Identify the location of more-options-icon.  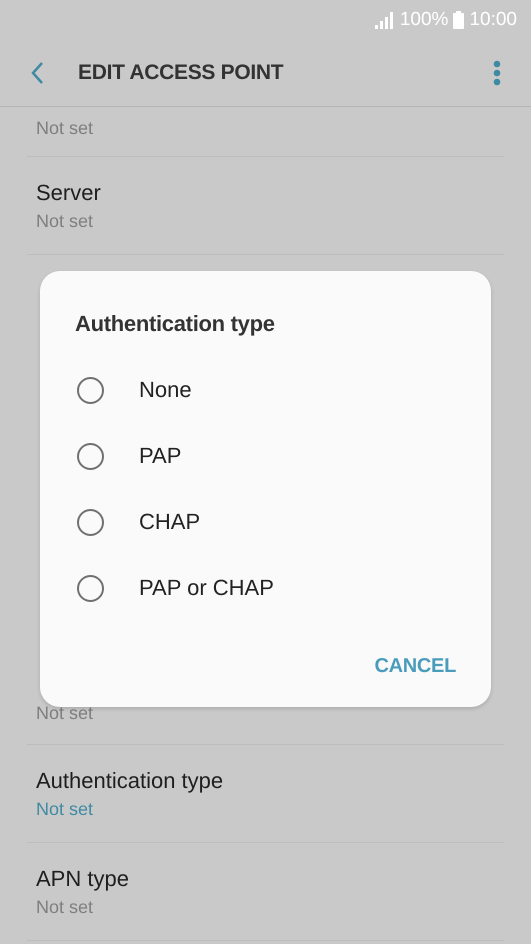
(497, 73).